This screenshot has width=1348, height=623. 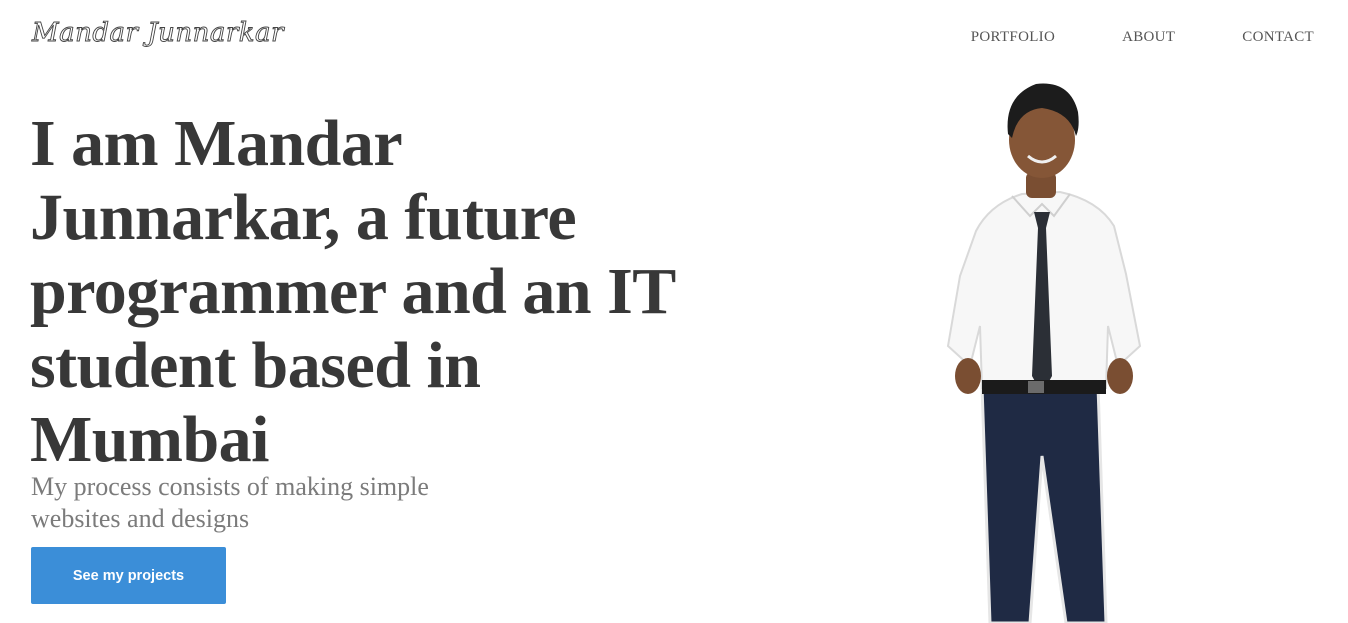 What do you see at coordinates (1013, 37) in the screenshot?
I see `nav-portfolio-link: PORTFOLIO` at bounding box center [1013, 37].